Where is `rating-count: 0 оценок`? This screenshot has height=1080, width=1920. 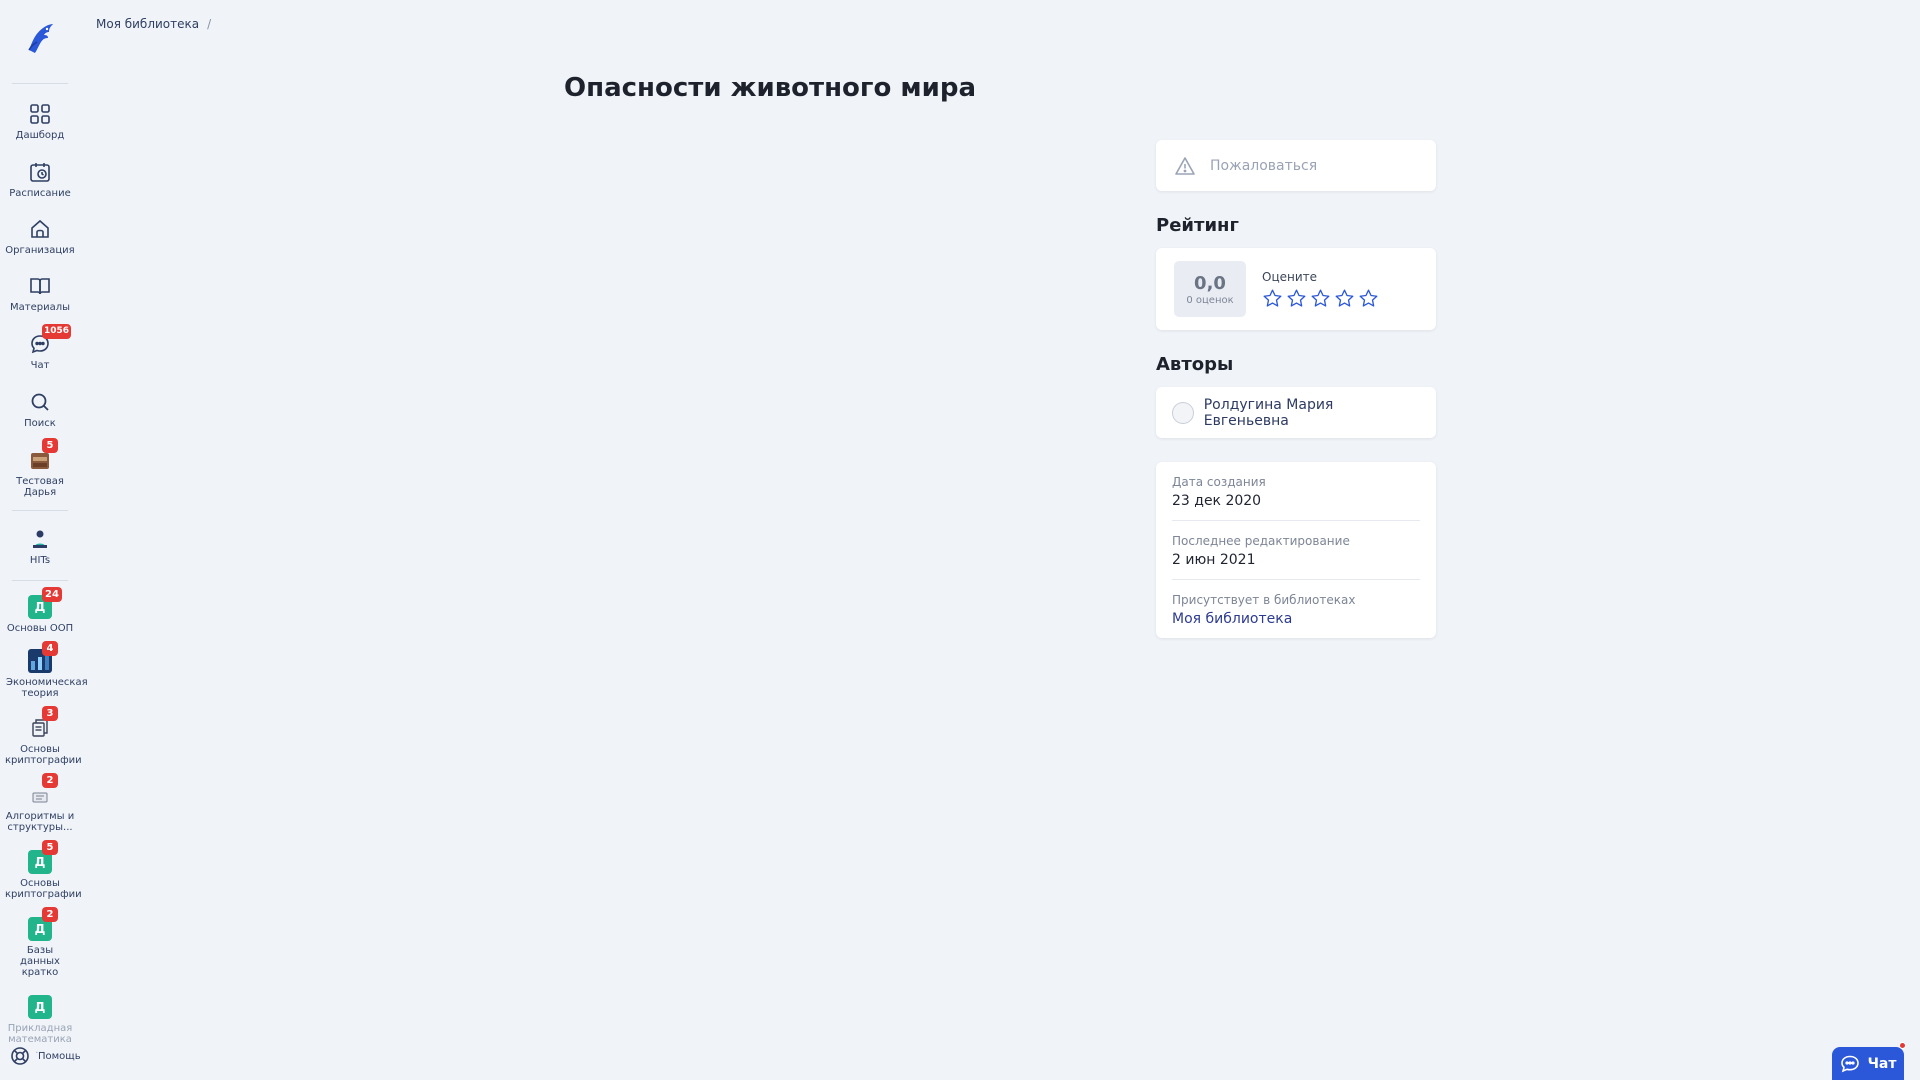 rating-count: 0 оценок is located at coordinates (1210, 300).